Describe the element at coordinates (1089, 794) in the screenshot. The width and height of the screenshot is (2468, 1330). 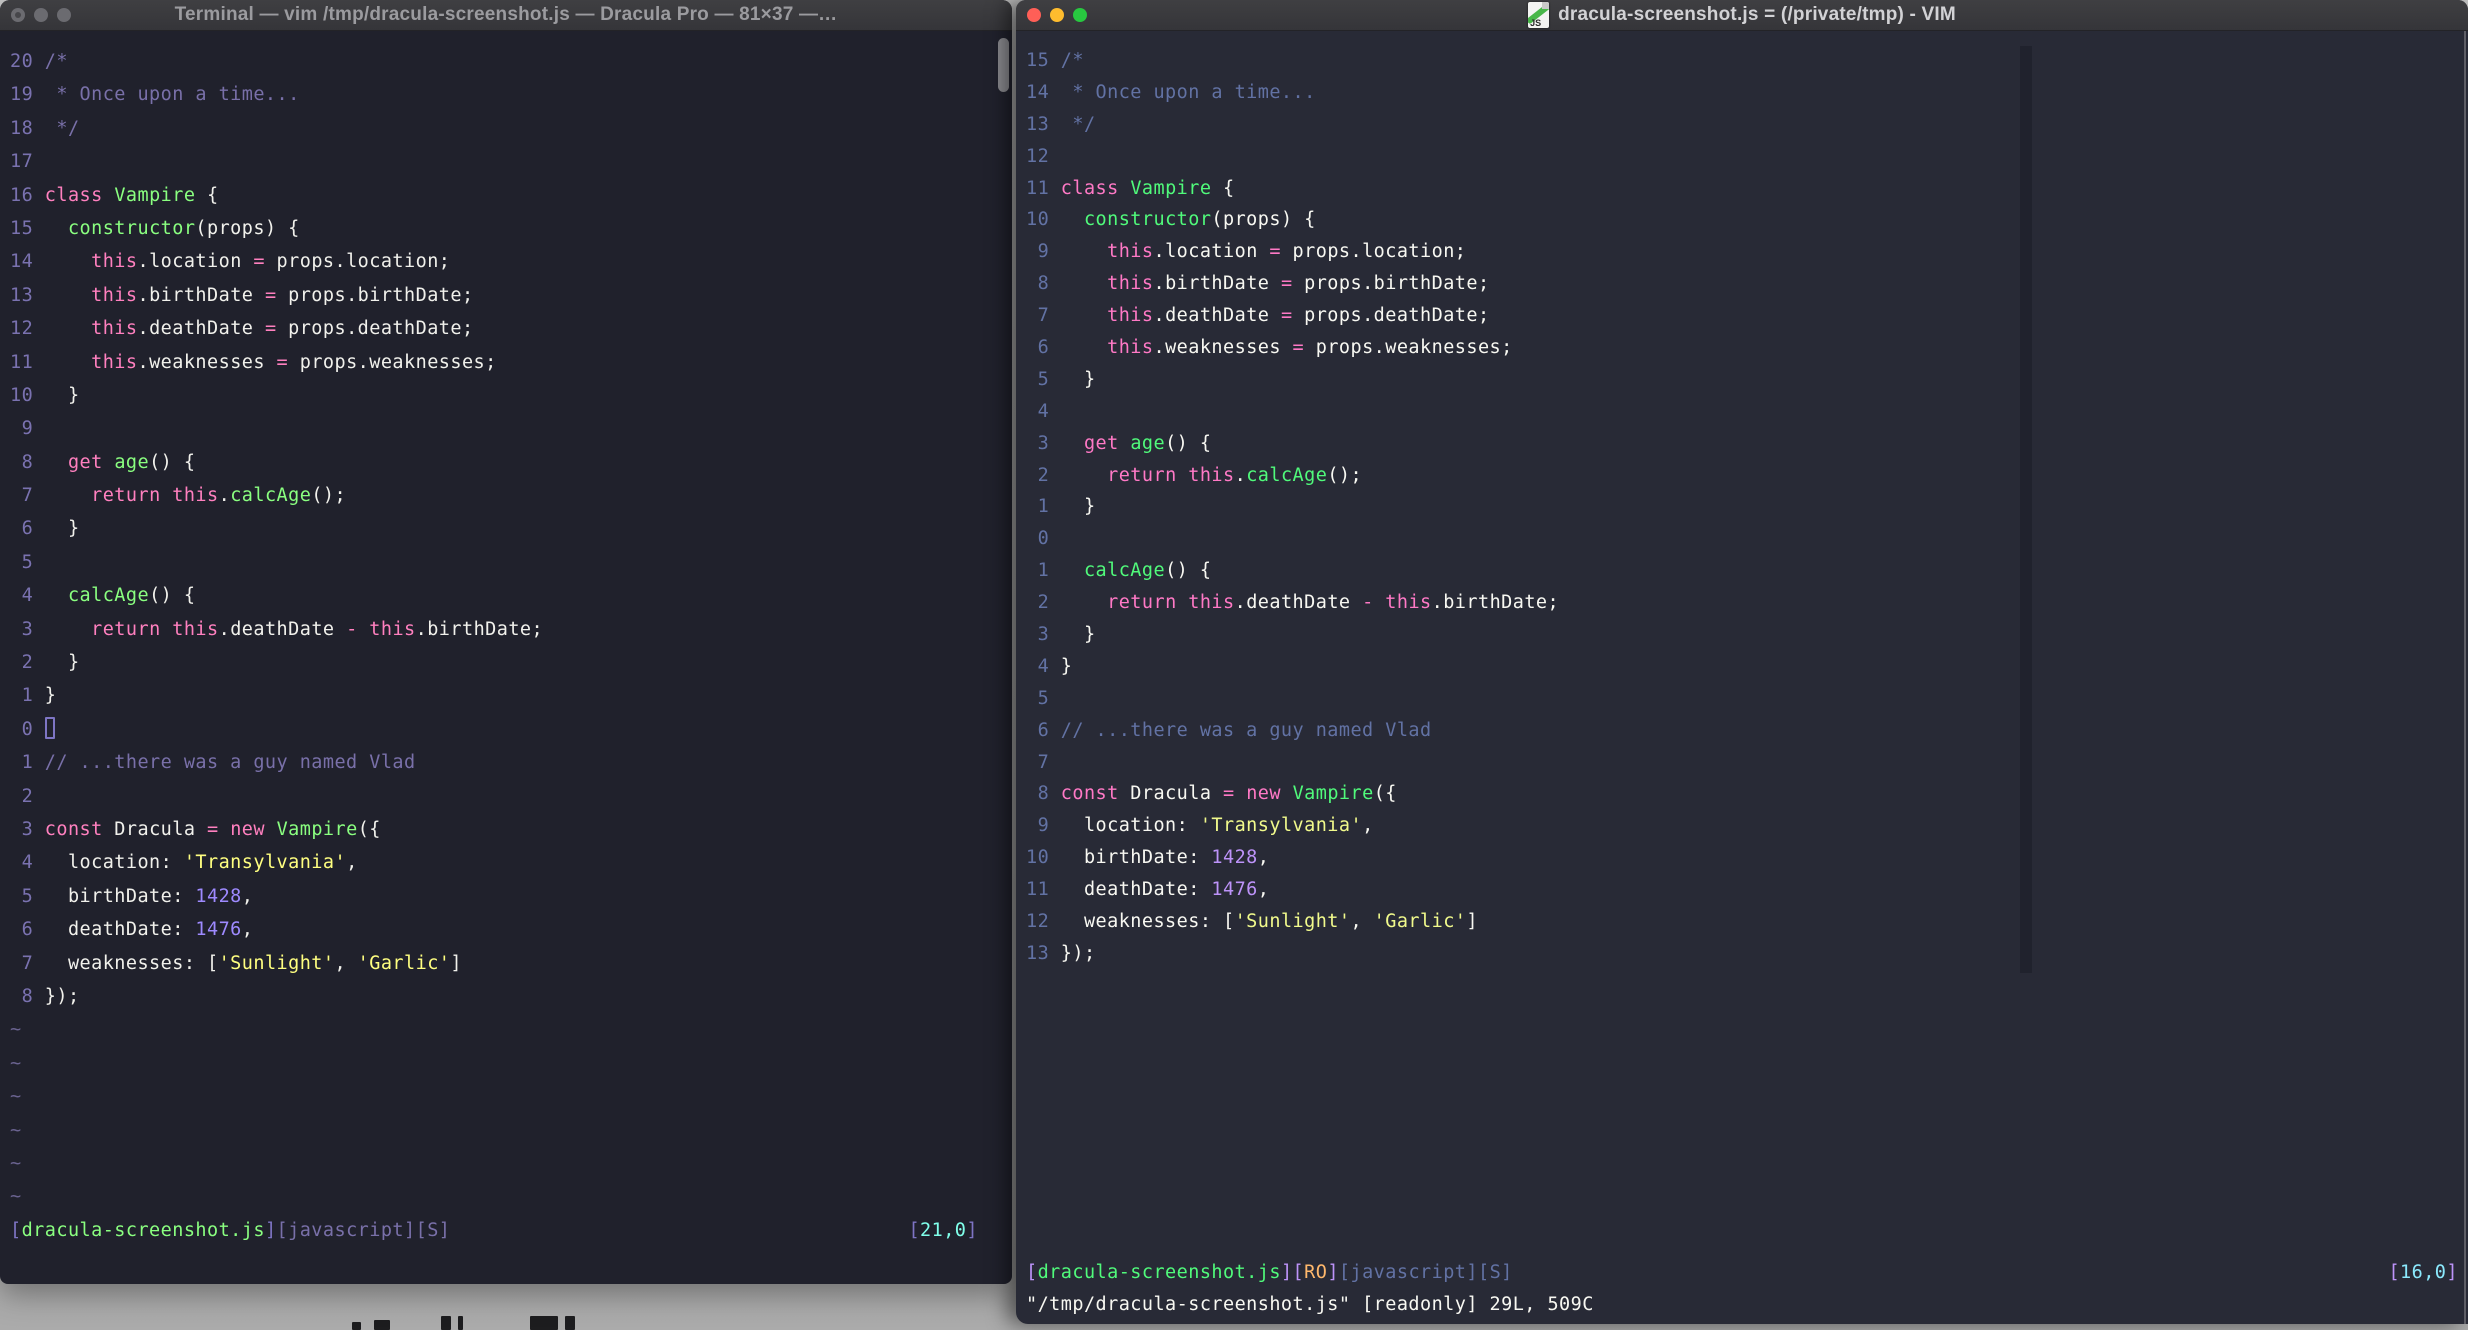
I see `code-token: const` at that location.